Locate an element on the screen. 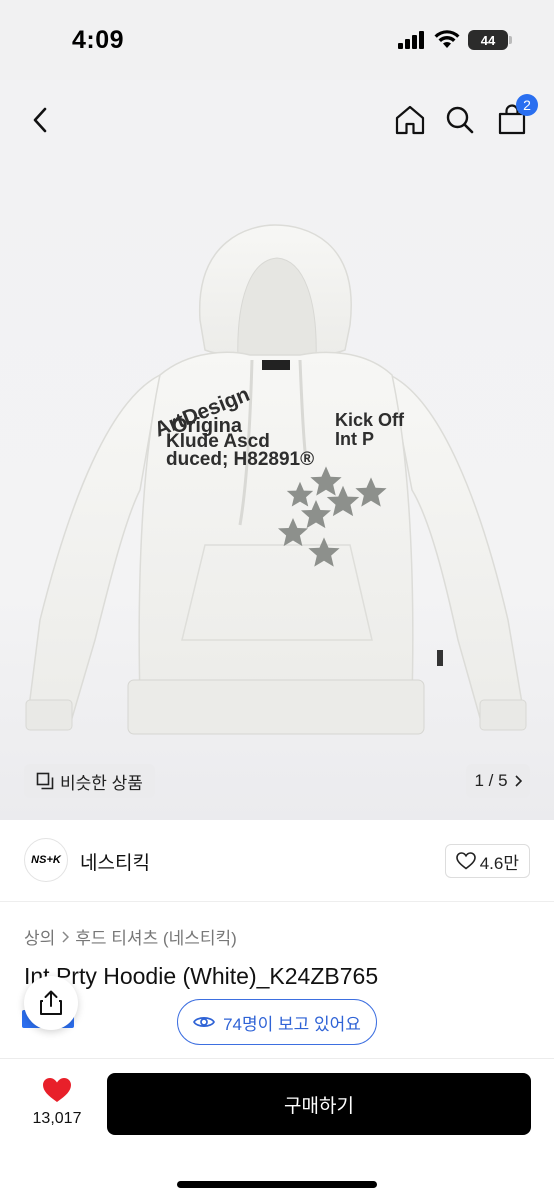 The width and height of the screenshot is (554, 1200). viewers-label: 74명이 보고 있어요 is located at coordinates (292, 1024).